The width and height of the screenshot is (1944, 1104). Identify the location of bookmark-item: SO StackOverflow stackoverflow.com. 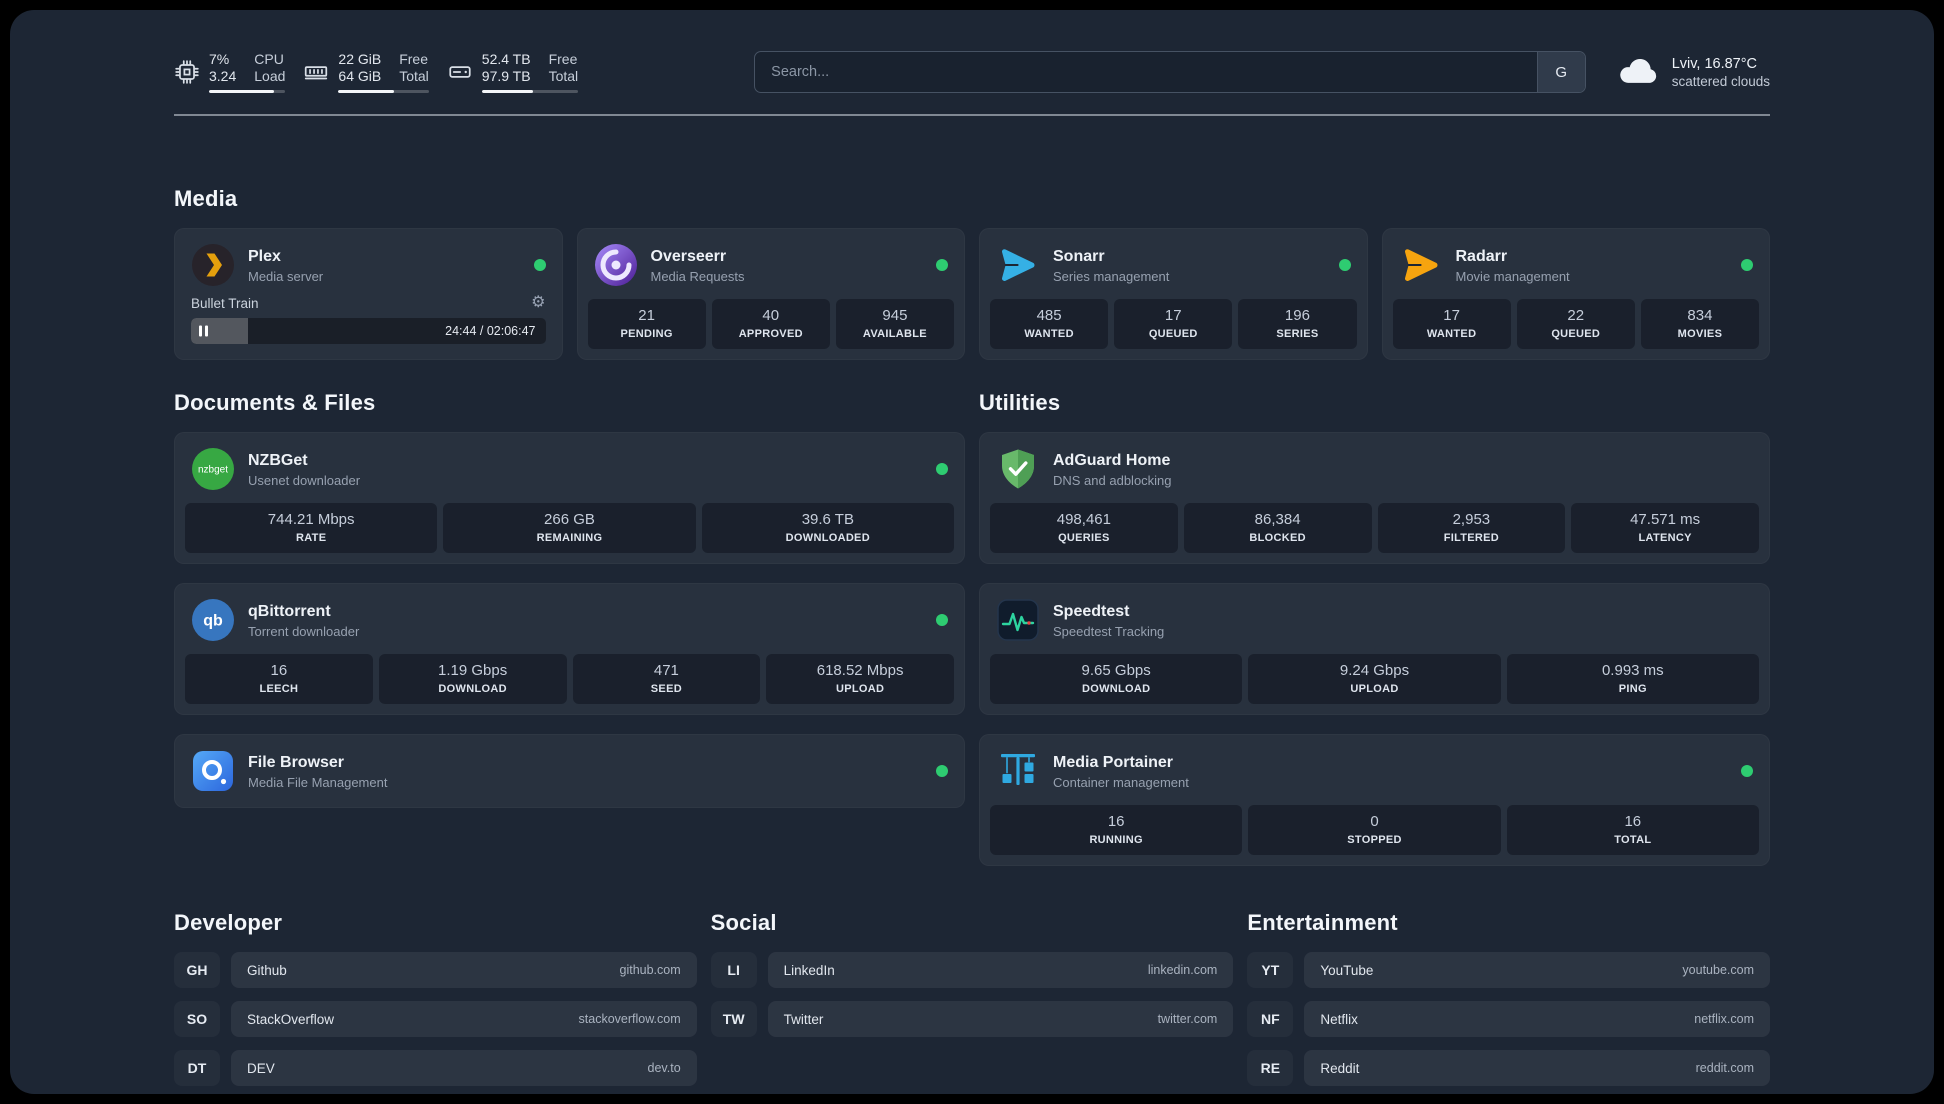
(435, 1019).